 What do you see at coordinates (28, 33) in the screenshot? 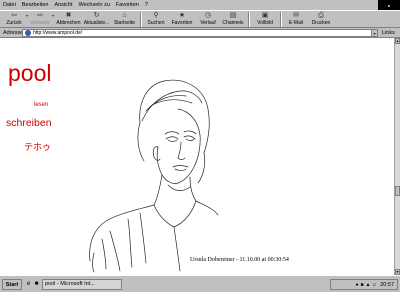
I see `page-icon` at bounding box center [28, 33].